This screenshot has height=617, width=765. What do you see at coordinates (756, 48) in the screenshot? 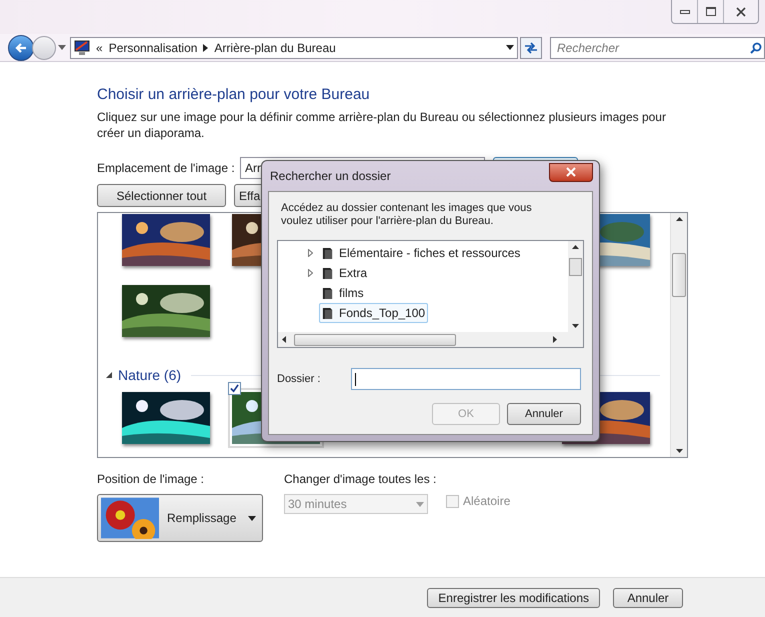
I see `search-icon` at bounding box center [756, 48].